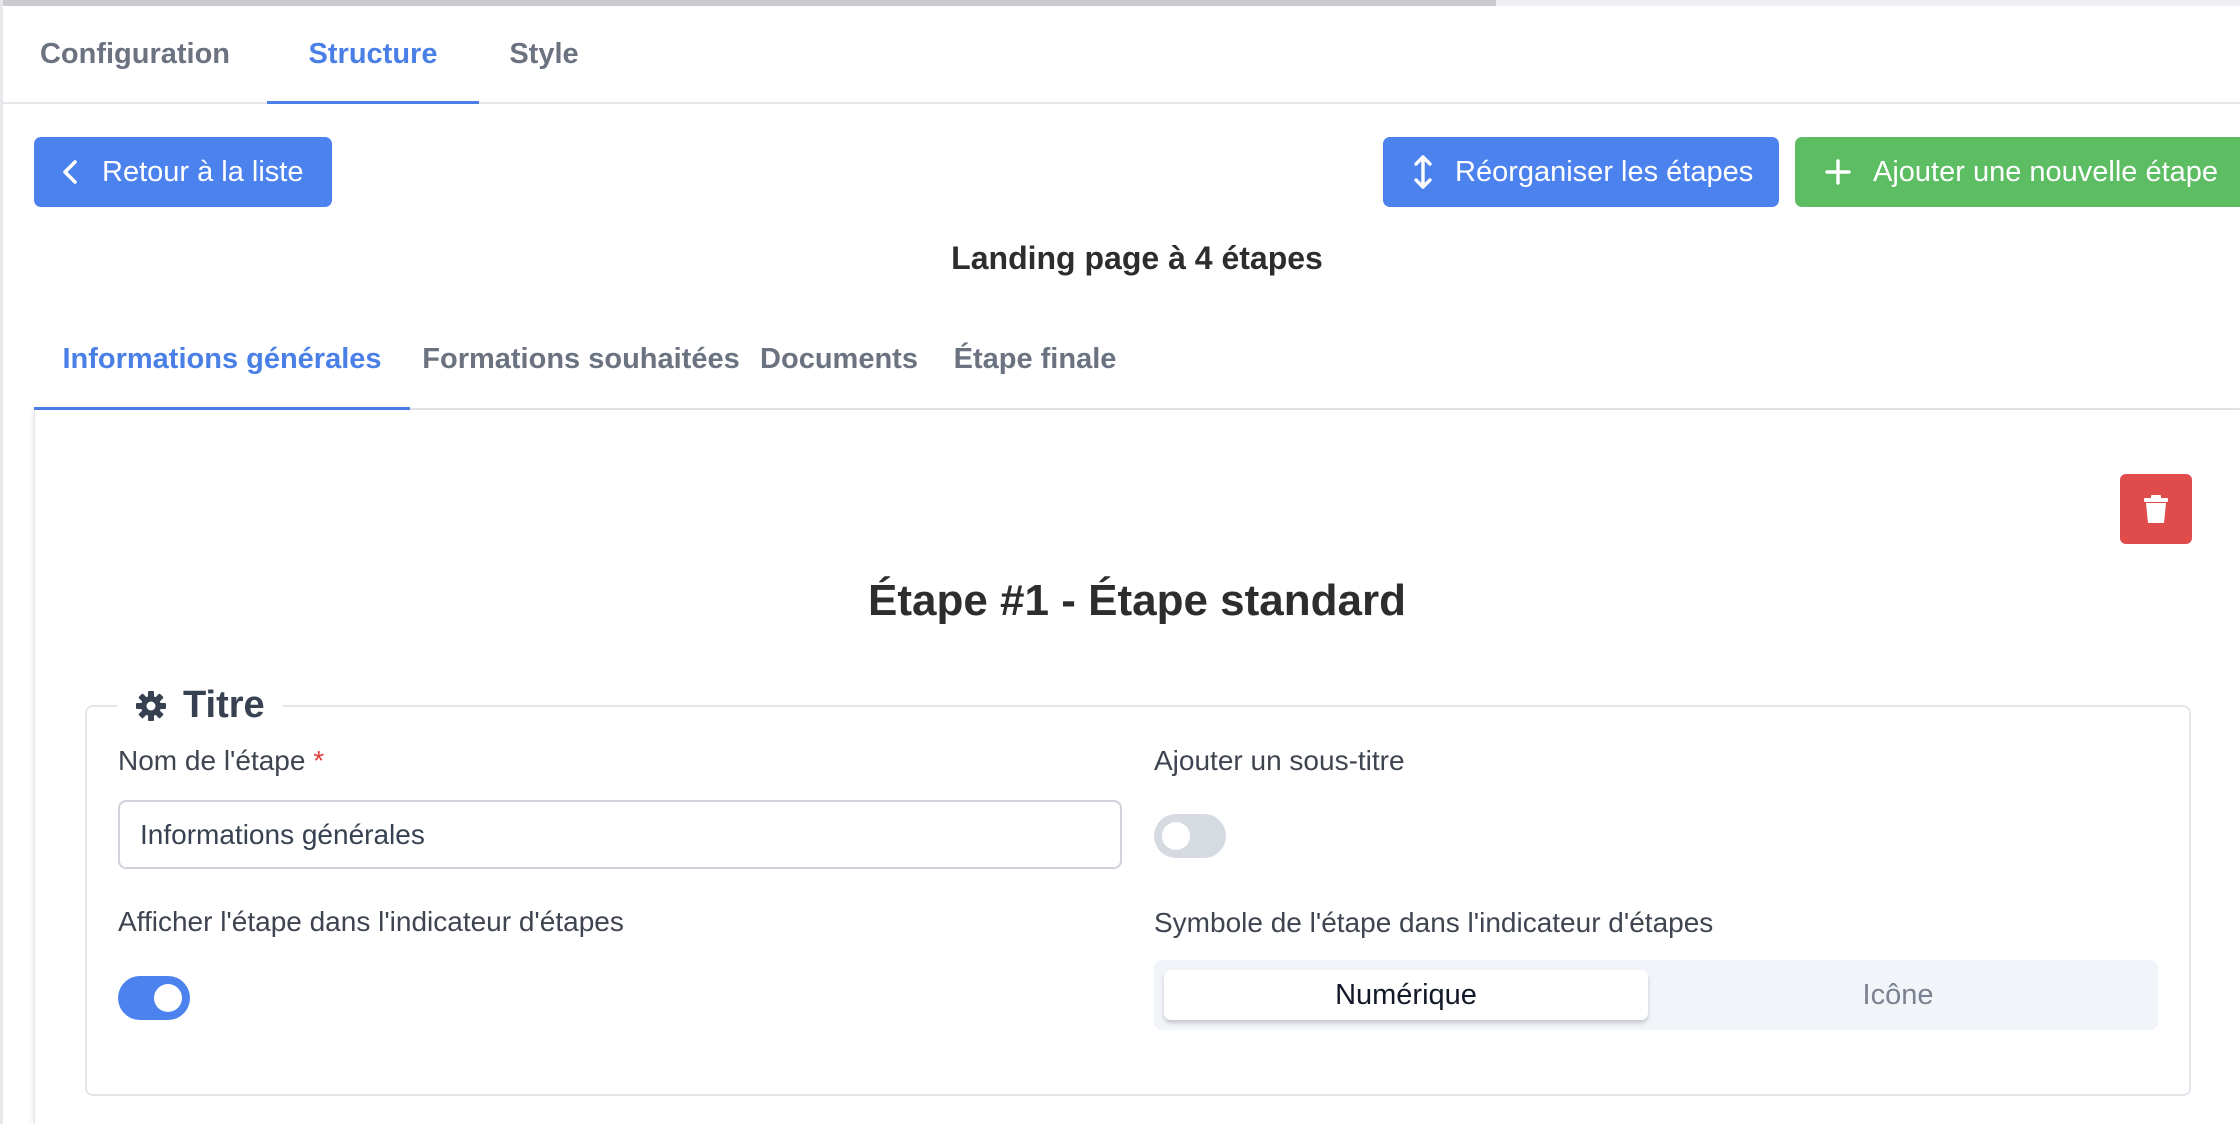 The width and height of the screenshot is (2240, 1124). Describe the element at coordinates (839, 366) in the screenshot. I see `tab-documents: Documents` at that location.